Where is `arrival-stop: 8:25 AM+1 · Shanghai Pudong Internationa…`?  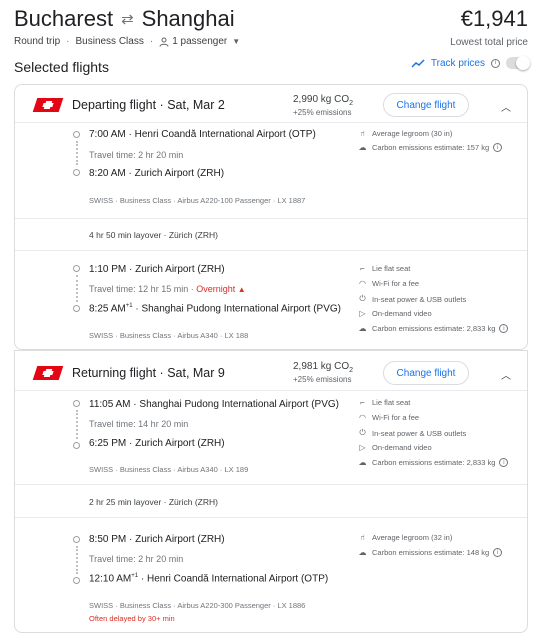
arrival-stop: 8:25 AM+1 · Shanghai Pudong Internationa… is located at coordinates (215, 309).